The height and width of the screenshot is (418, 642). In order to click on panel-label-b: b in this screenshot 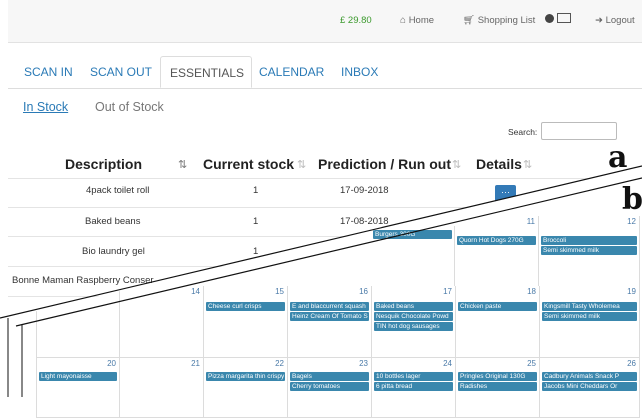, I will do `click(632, 199)`.